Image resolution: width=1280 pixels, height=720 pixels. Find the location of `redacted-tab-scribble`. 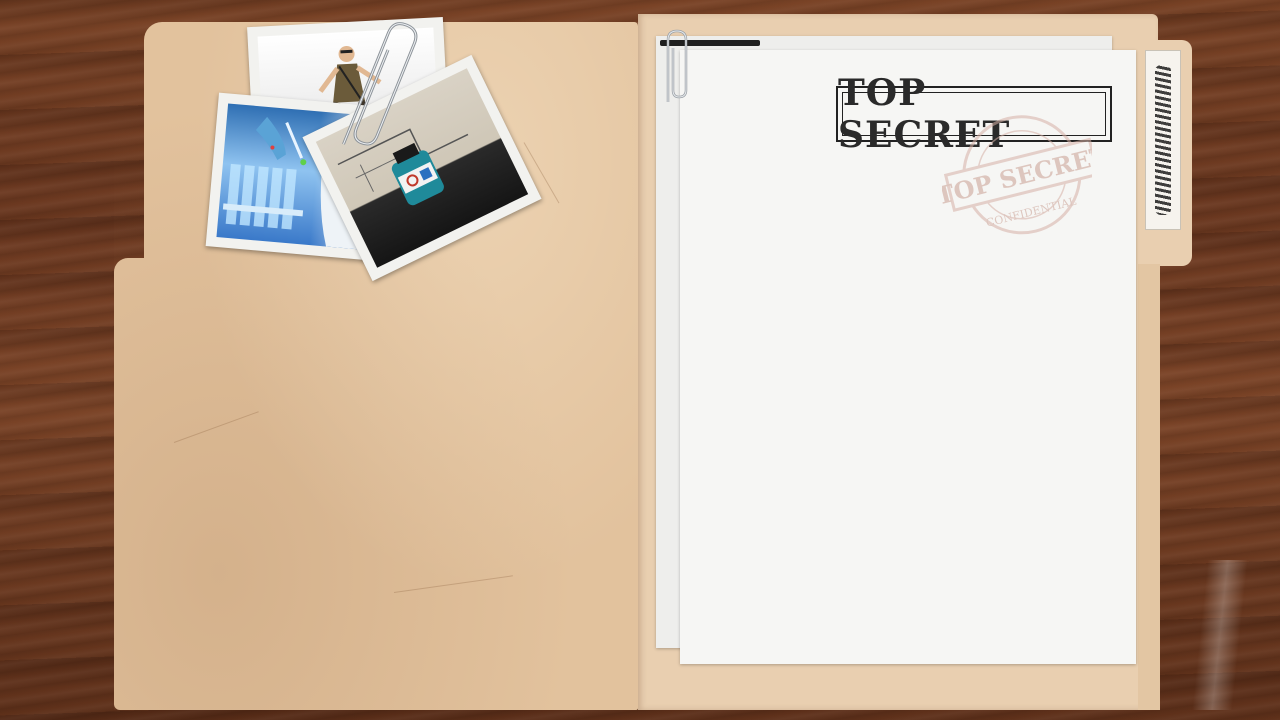

redacted-tab-scribble is located at coordinates (1163, 140).